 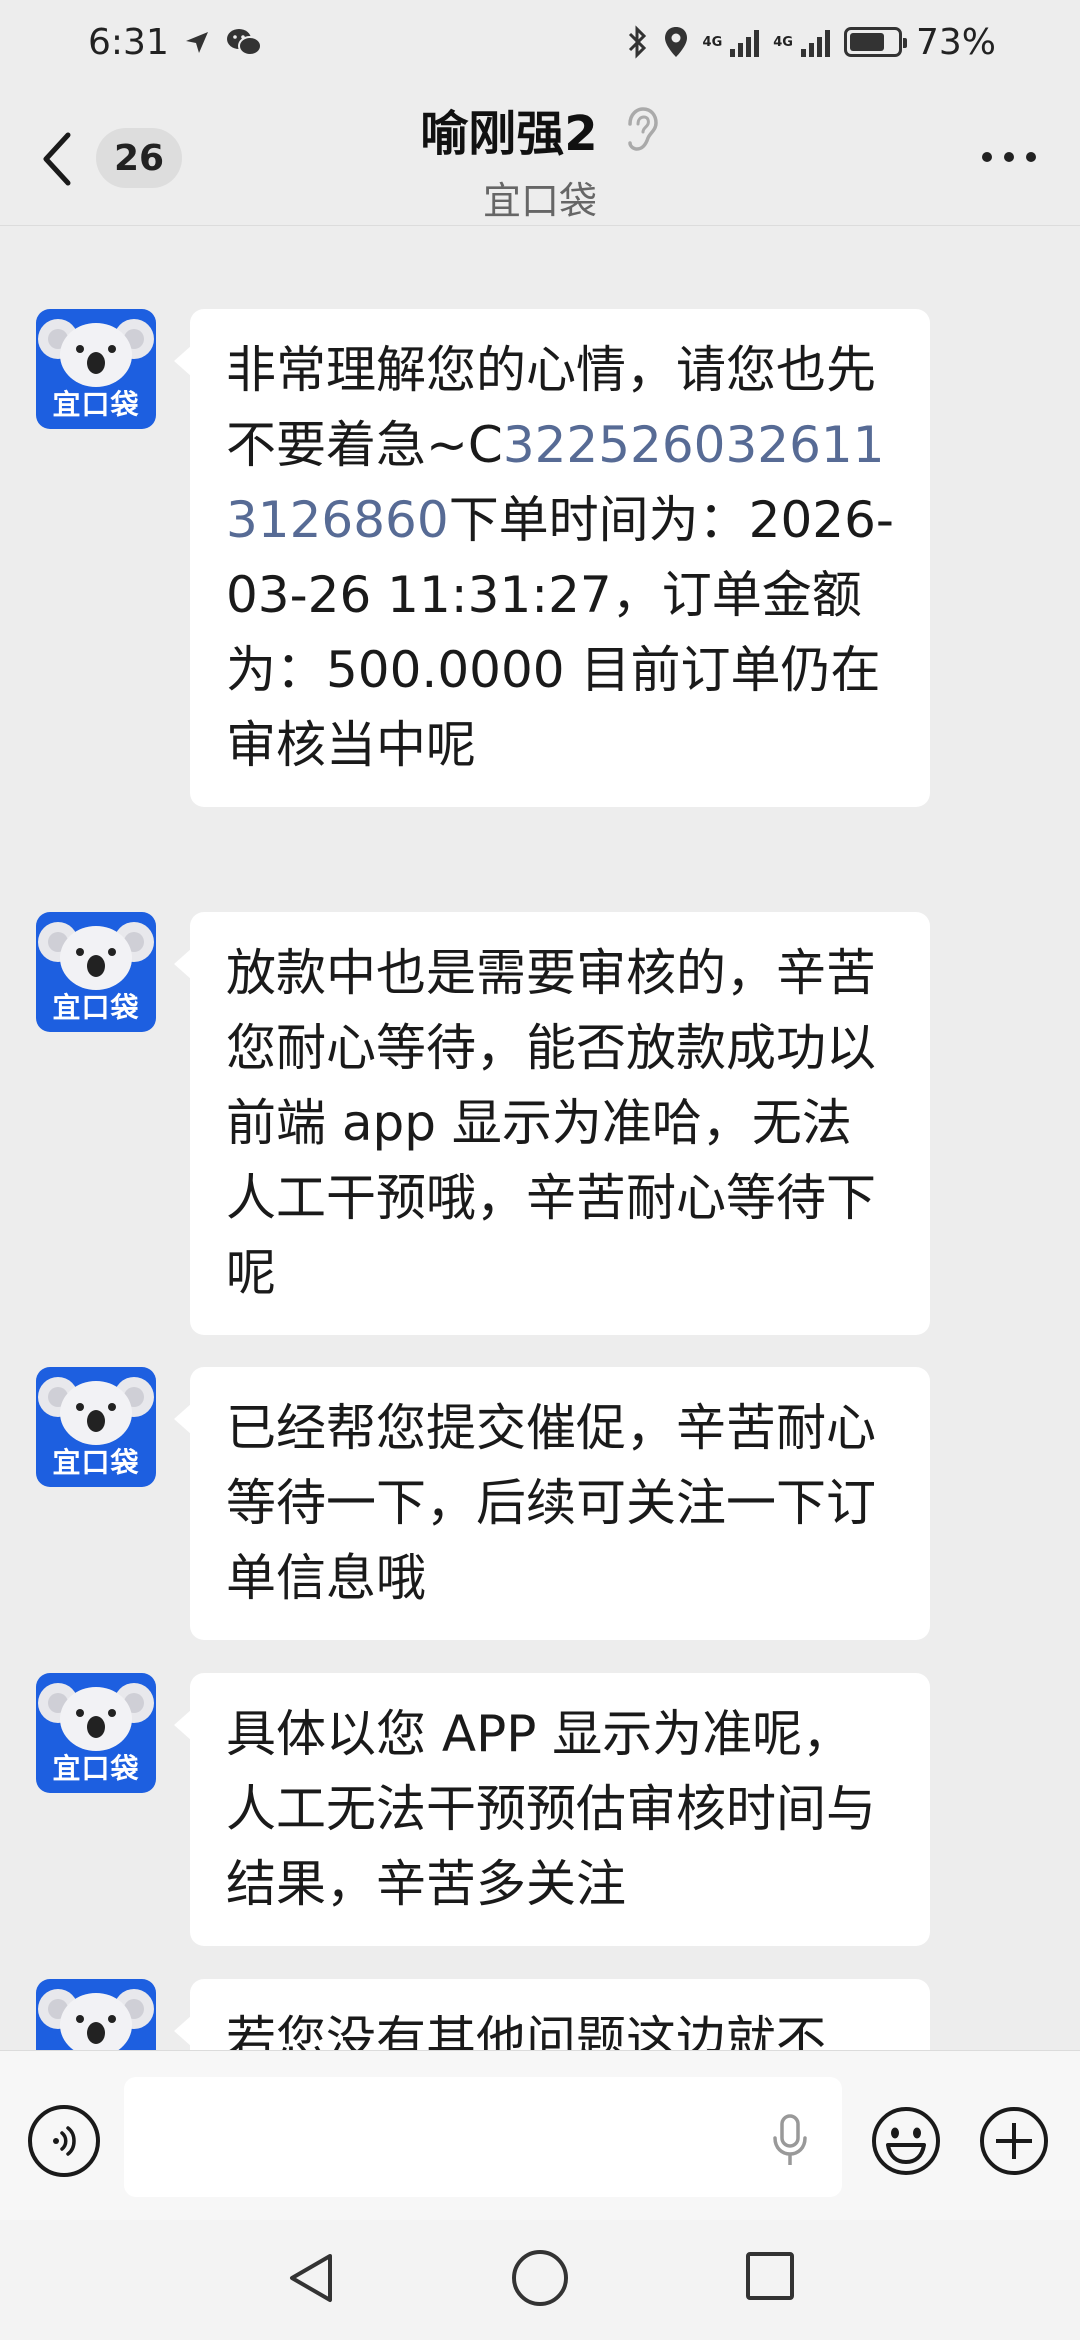 What do you see at coordinates (676, 42) in the screenshot?
I see `location-icon` at bounding box center [676, 42].